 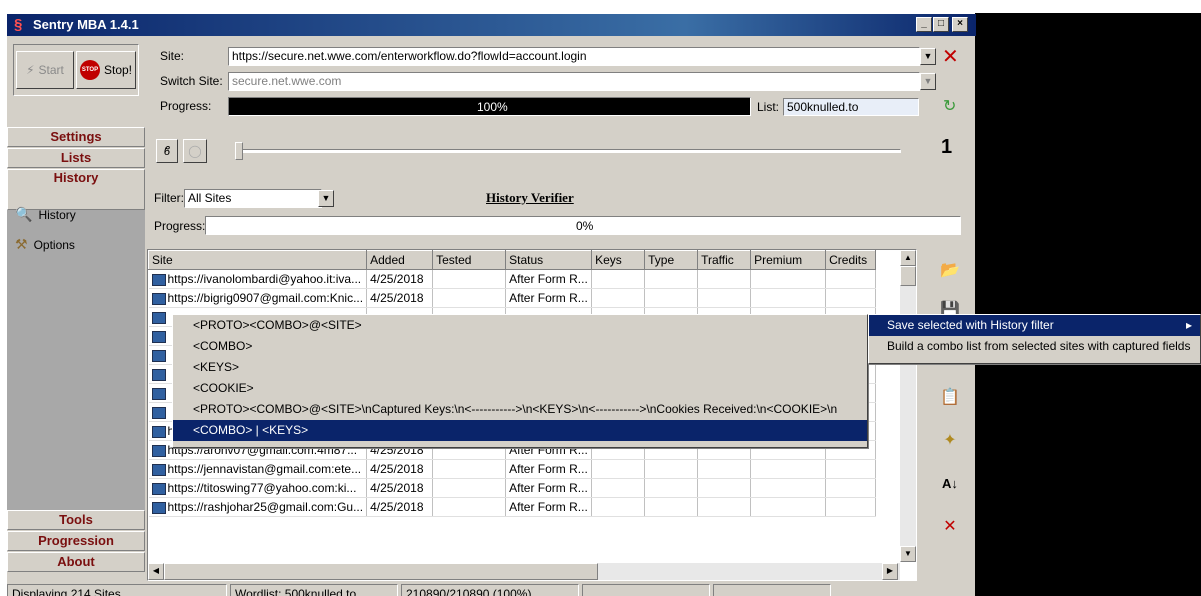 What do you see at coordinates (156, 571) in the screenshot?
I see `scroll-left-button: ◀` at bounding box center [156, 571].